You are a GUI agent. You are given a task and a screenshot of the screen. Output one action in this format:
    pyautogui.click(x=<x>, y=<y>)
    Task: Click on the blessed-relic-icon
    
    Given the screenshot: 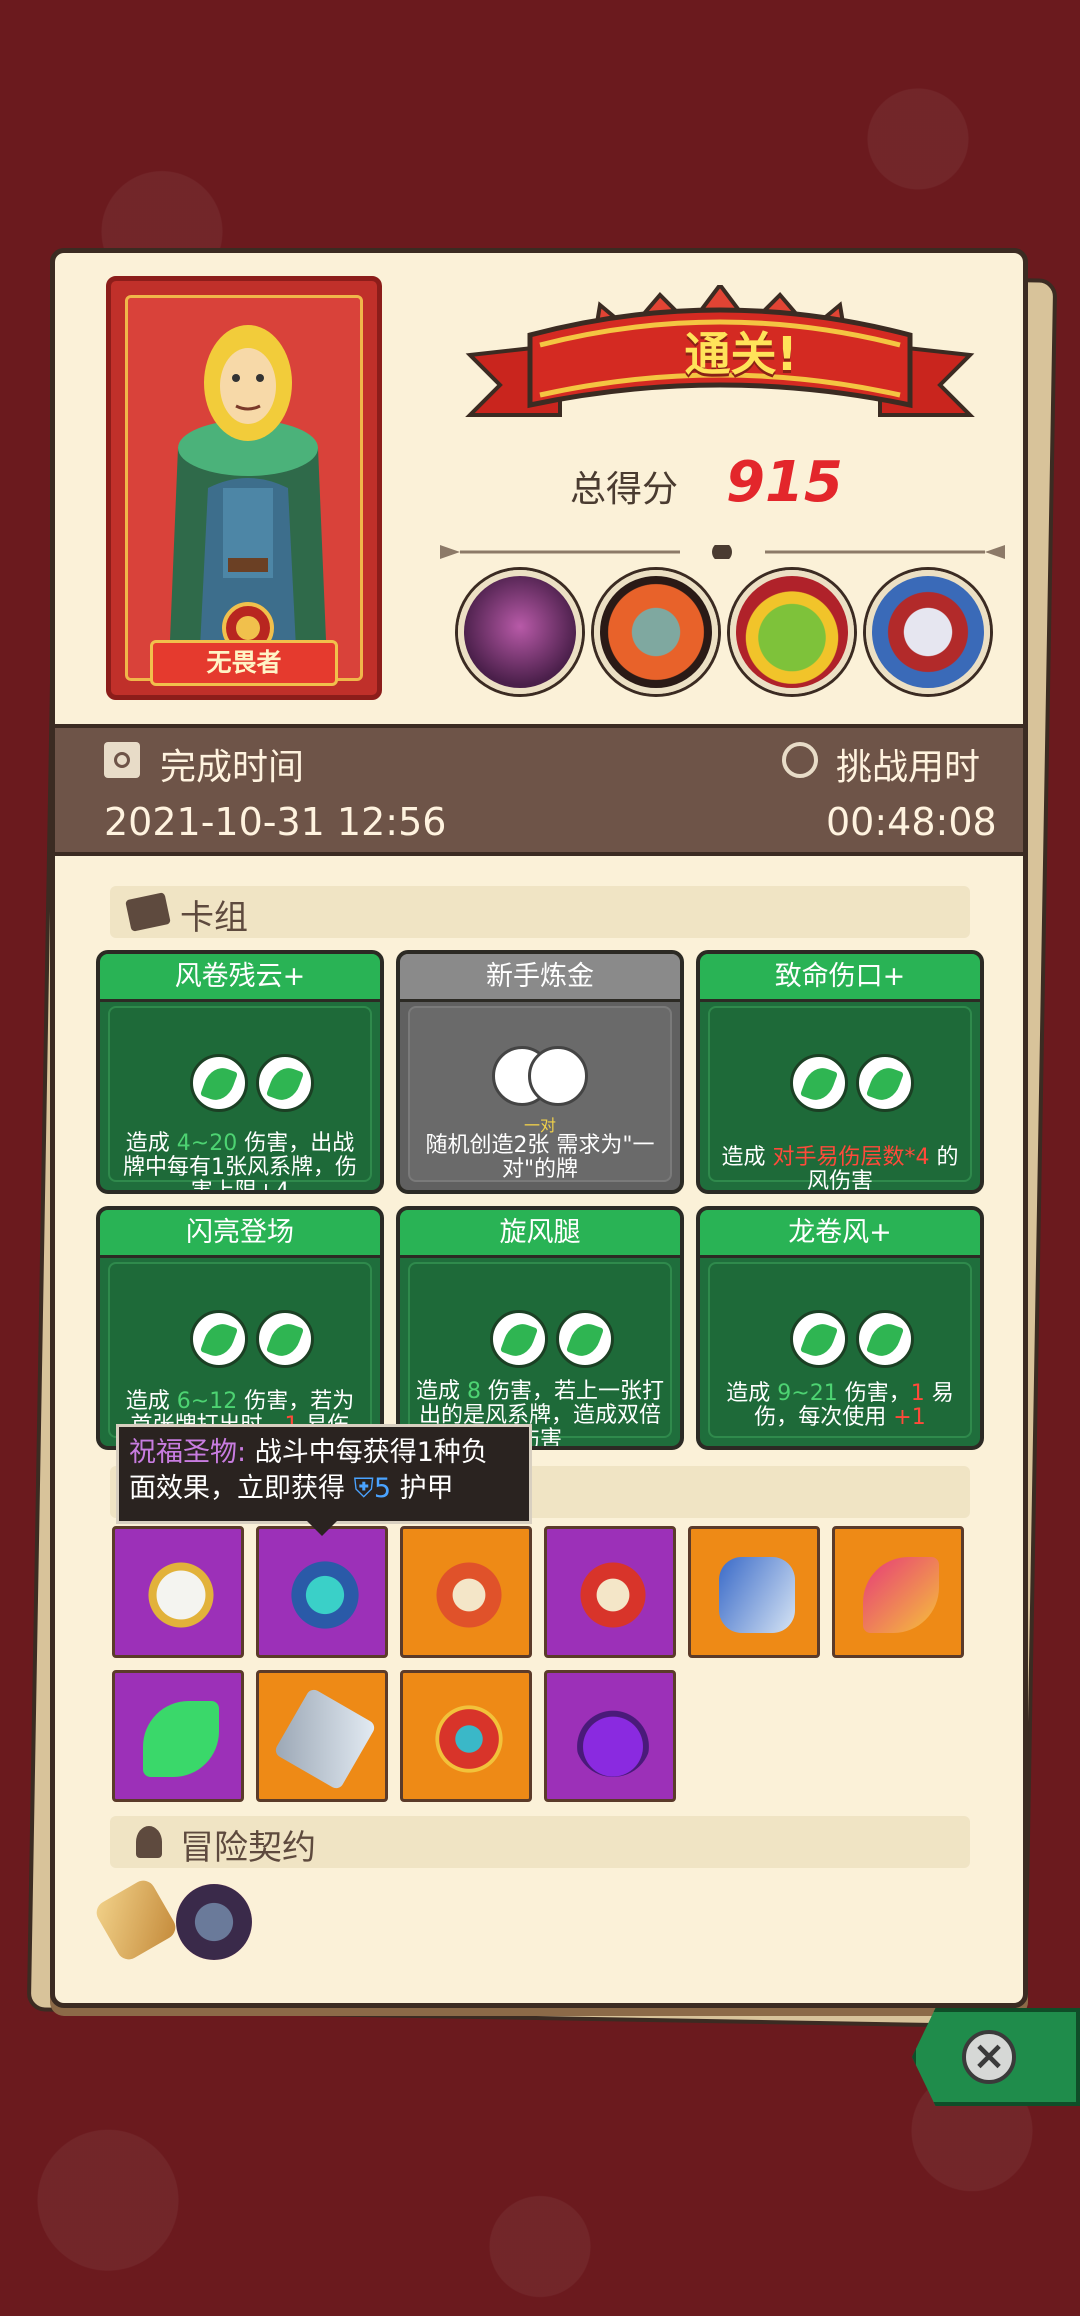 What is the action you would take?
    pyautogui.click(x=322, y=1592)
    